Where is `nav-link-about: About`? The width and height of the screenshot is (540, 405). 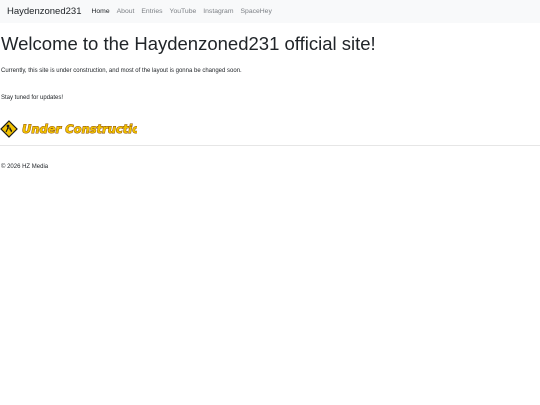
nav-link-about: About is located at coordinates (126, 11).